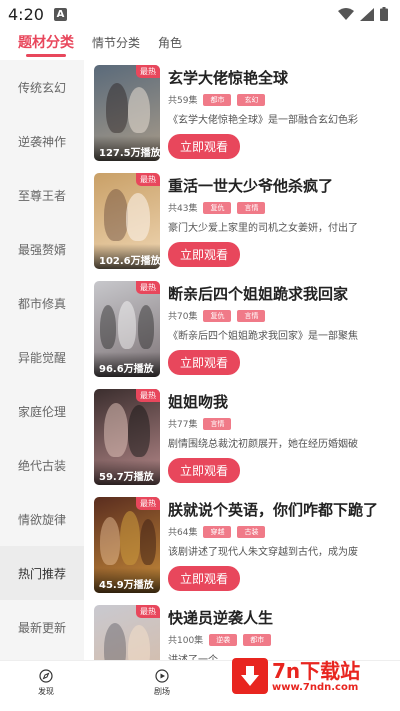 This screenshot has height=711, width=400. What do you see at coordinates (46, 686) in the screenshot?
I see `nav-discover: 发现` at bounding box center [46, 686].